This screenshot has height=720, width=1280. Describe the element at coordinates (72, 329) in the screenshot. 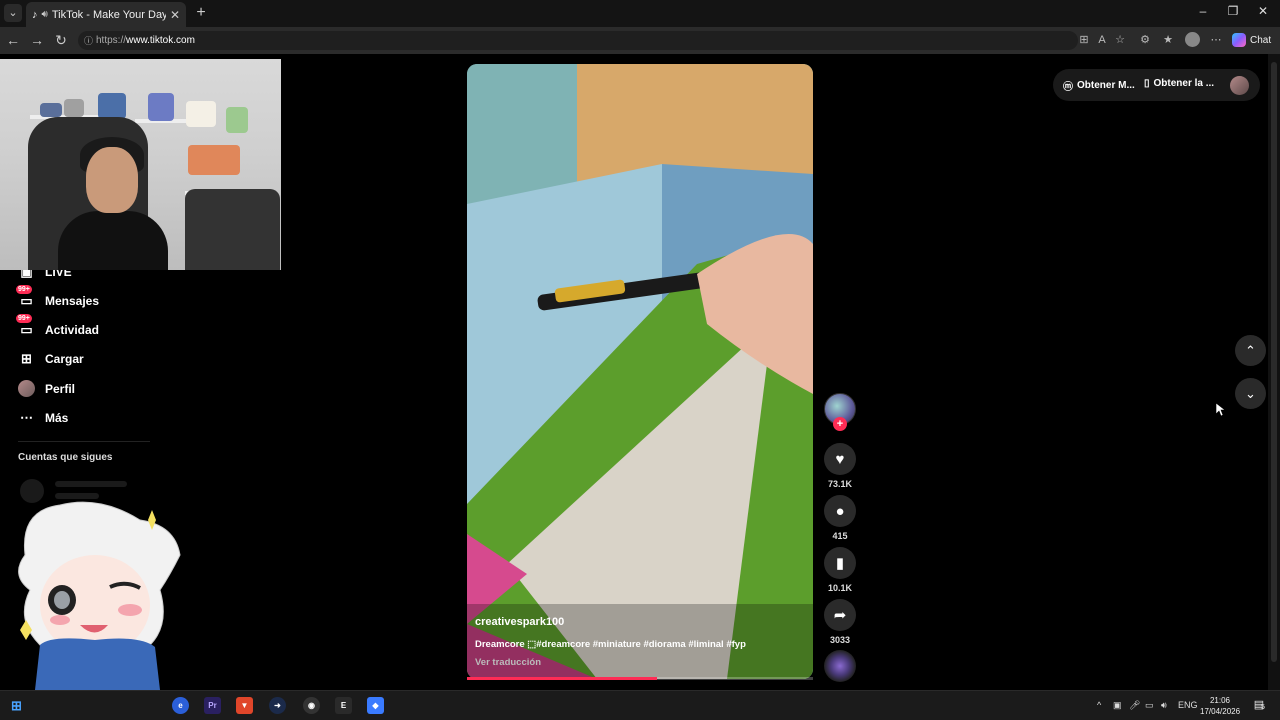

I see `sidebar-item-label: Actividad` at that location.